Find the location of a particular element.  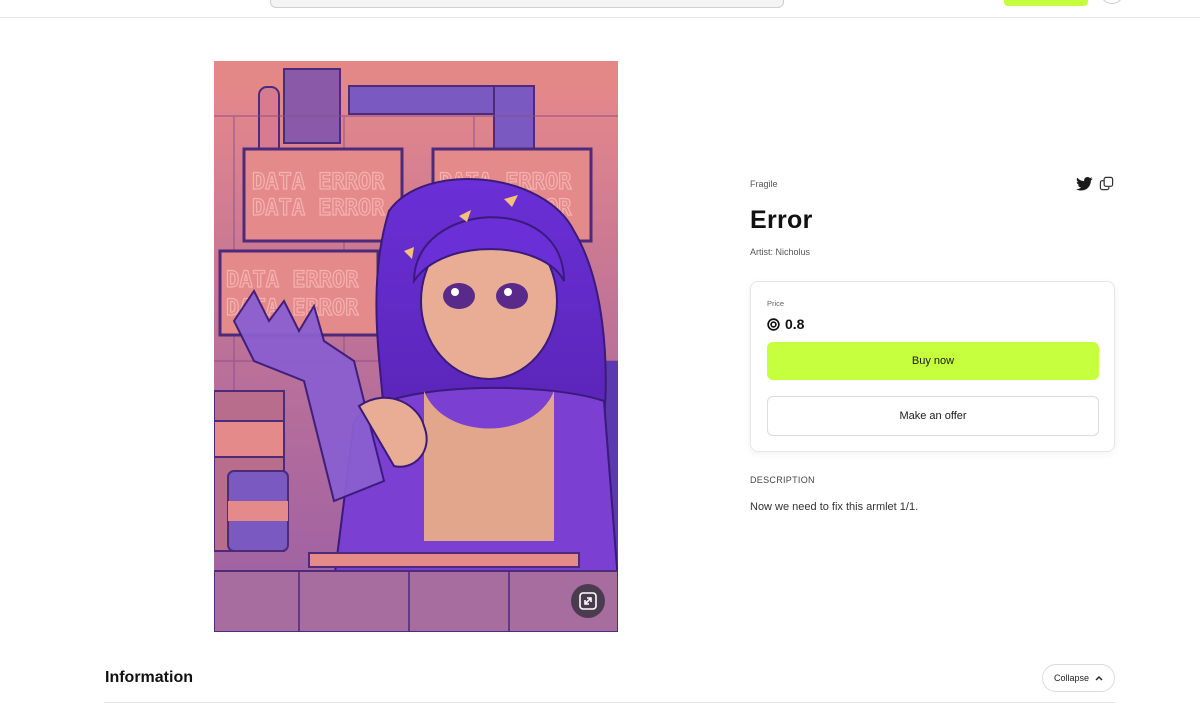

top-navigation-bar is located at coordinates (600, 9).